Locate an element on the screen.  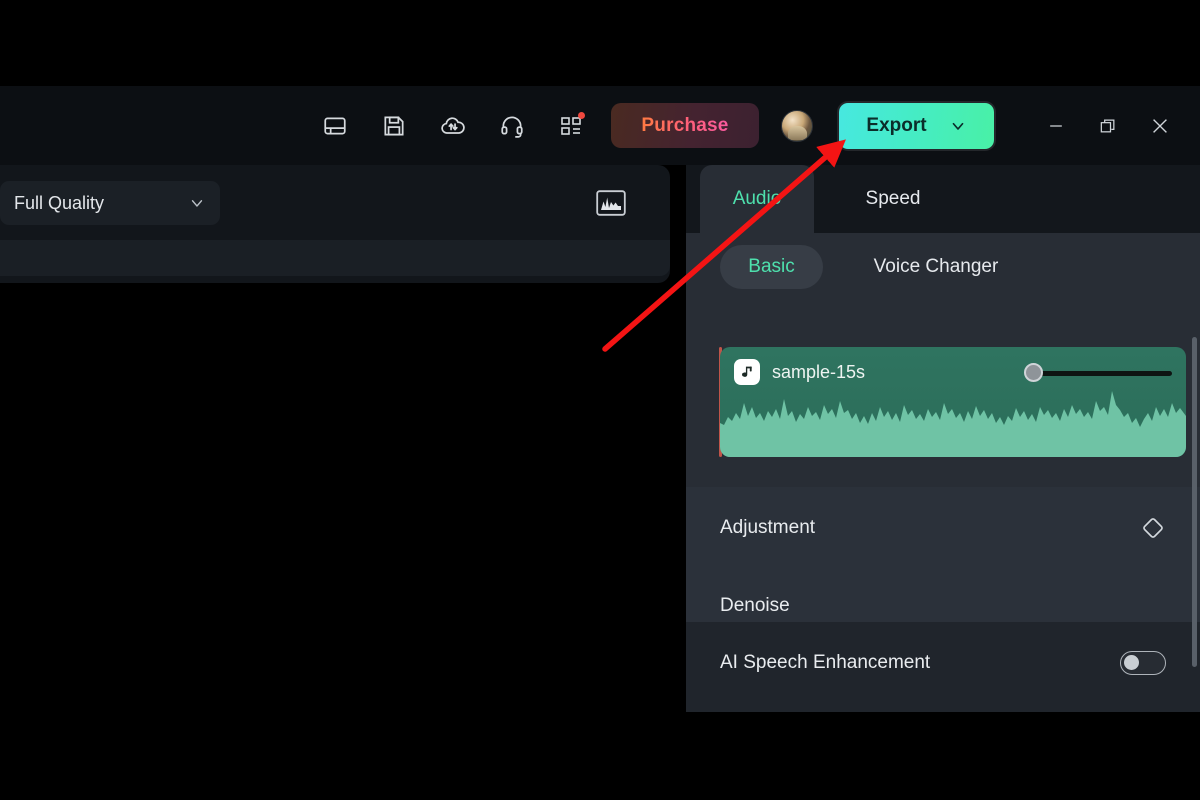
window-controls is located at coordinates (1115, 126).